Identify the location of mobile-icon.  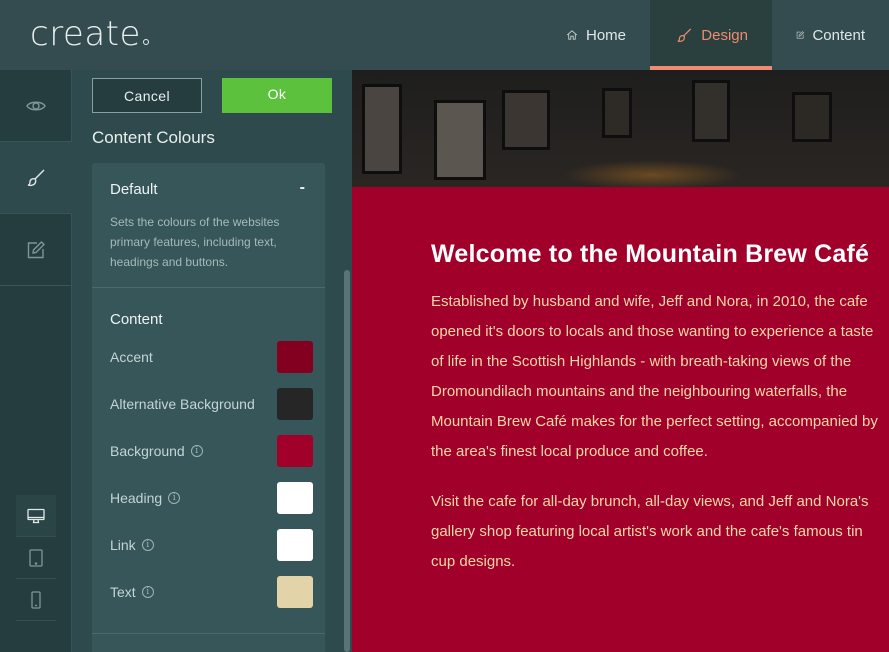
(36, 599).